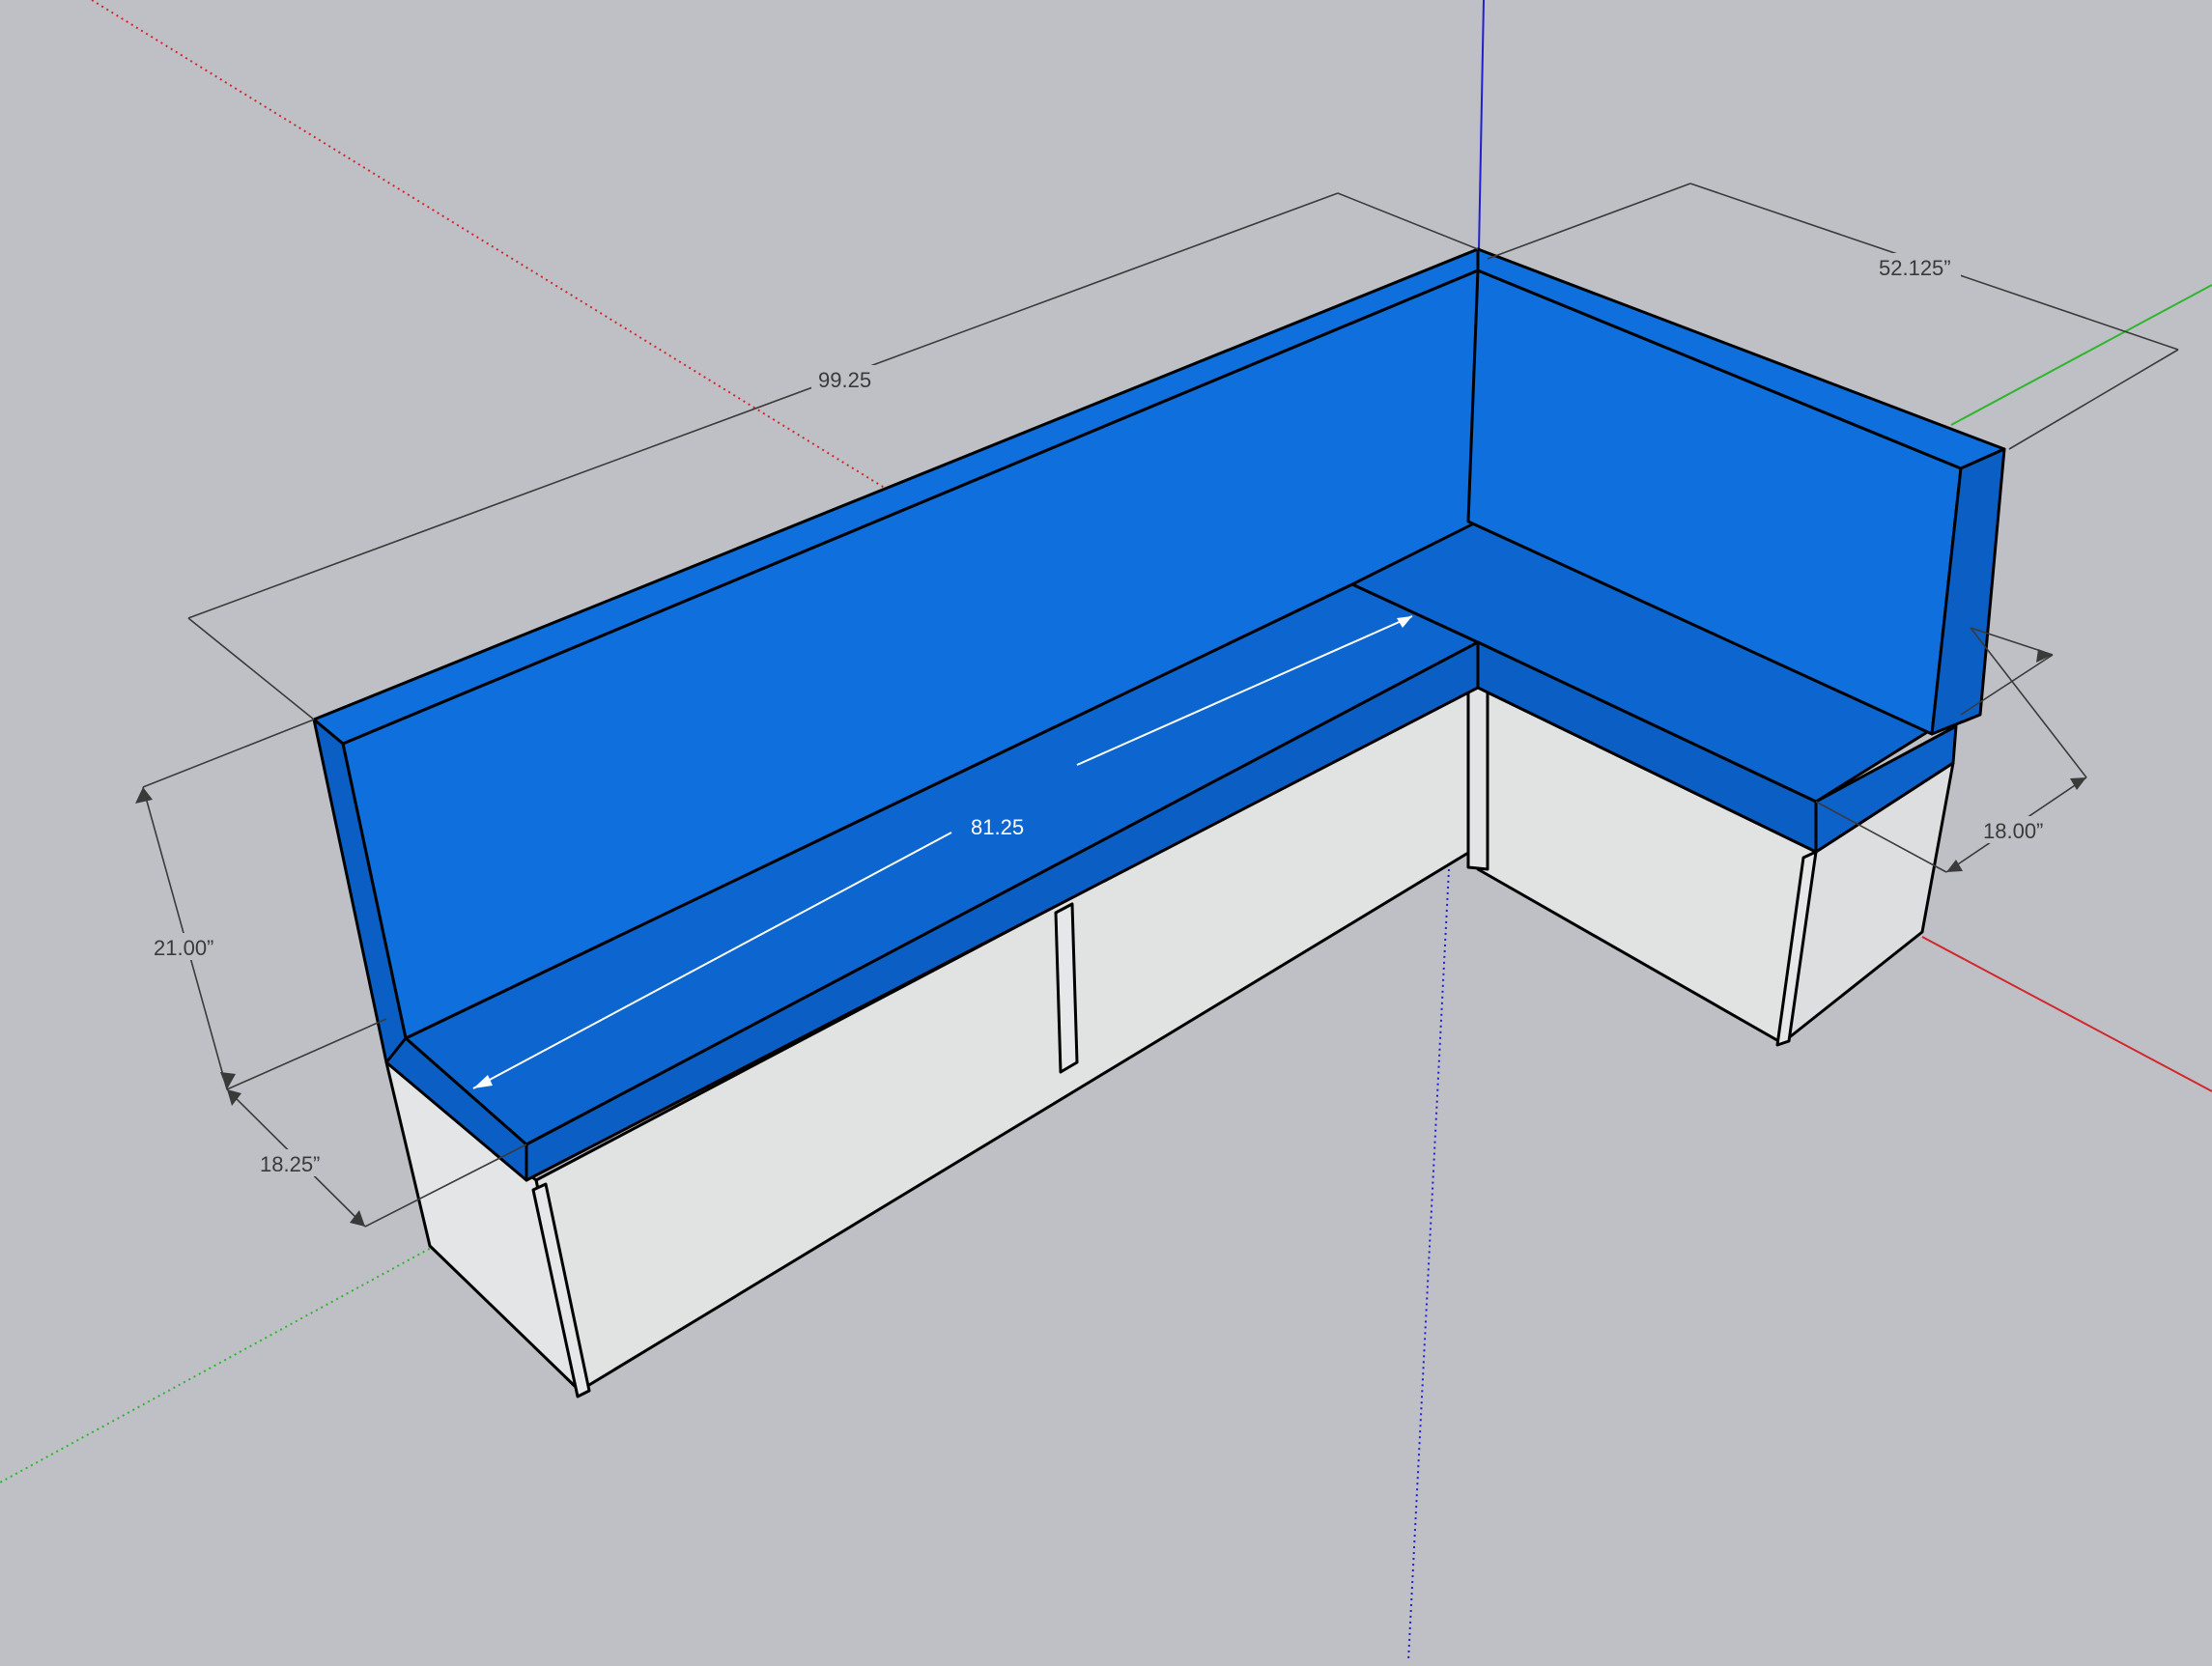  I want to click on arrow-18-bottom, so click(1955, 866).